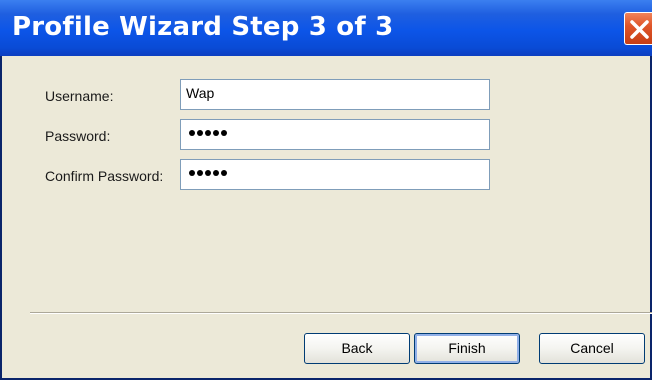 The width and height of the screenshot is (652, 380). Describe the element at coordinates (592, 348) in the screenshot. I see `cancel-button: Cancel` at that location.